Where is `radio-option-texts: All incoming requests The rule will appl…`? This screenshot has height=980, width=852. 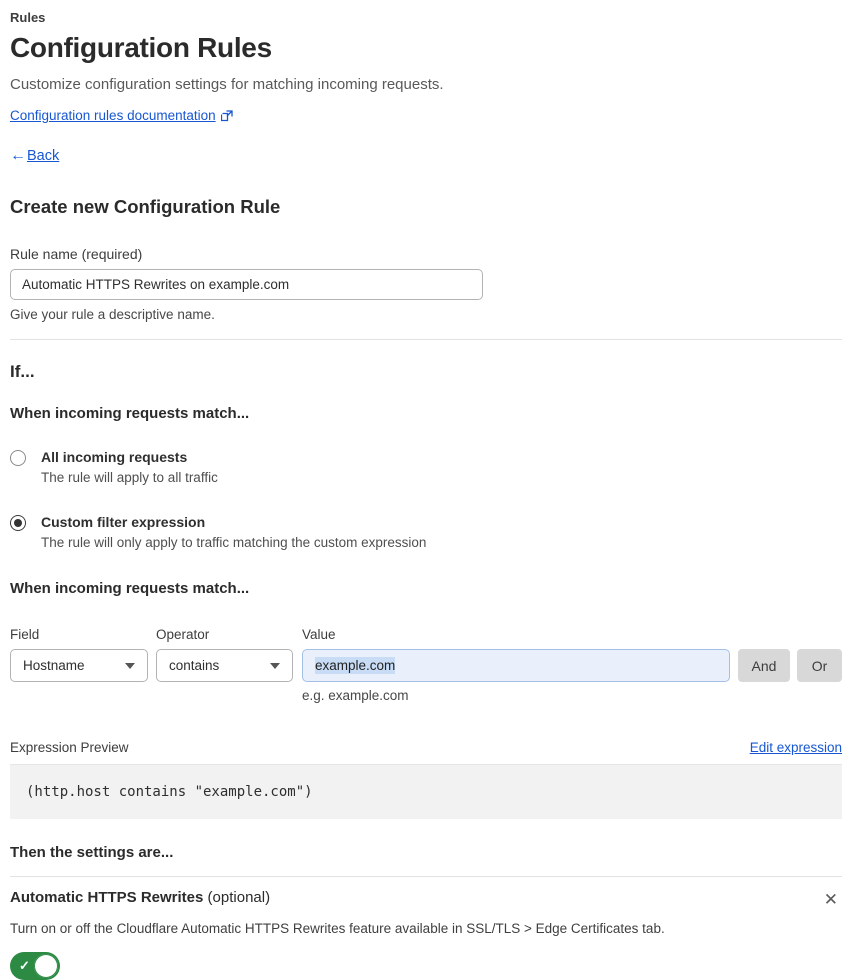
radio-option-texts: All incoming requests The rule will appl… is located at coordinates (129, 467).